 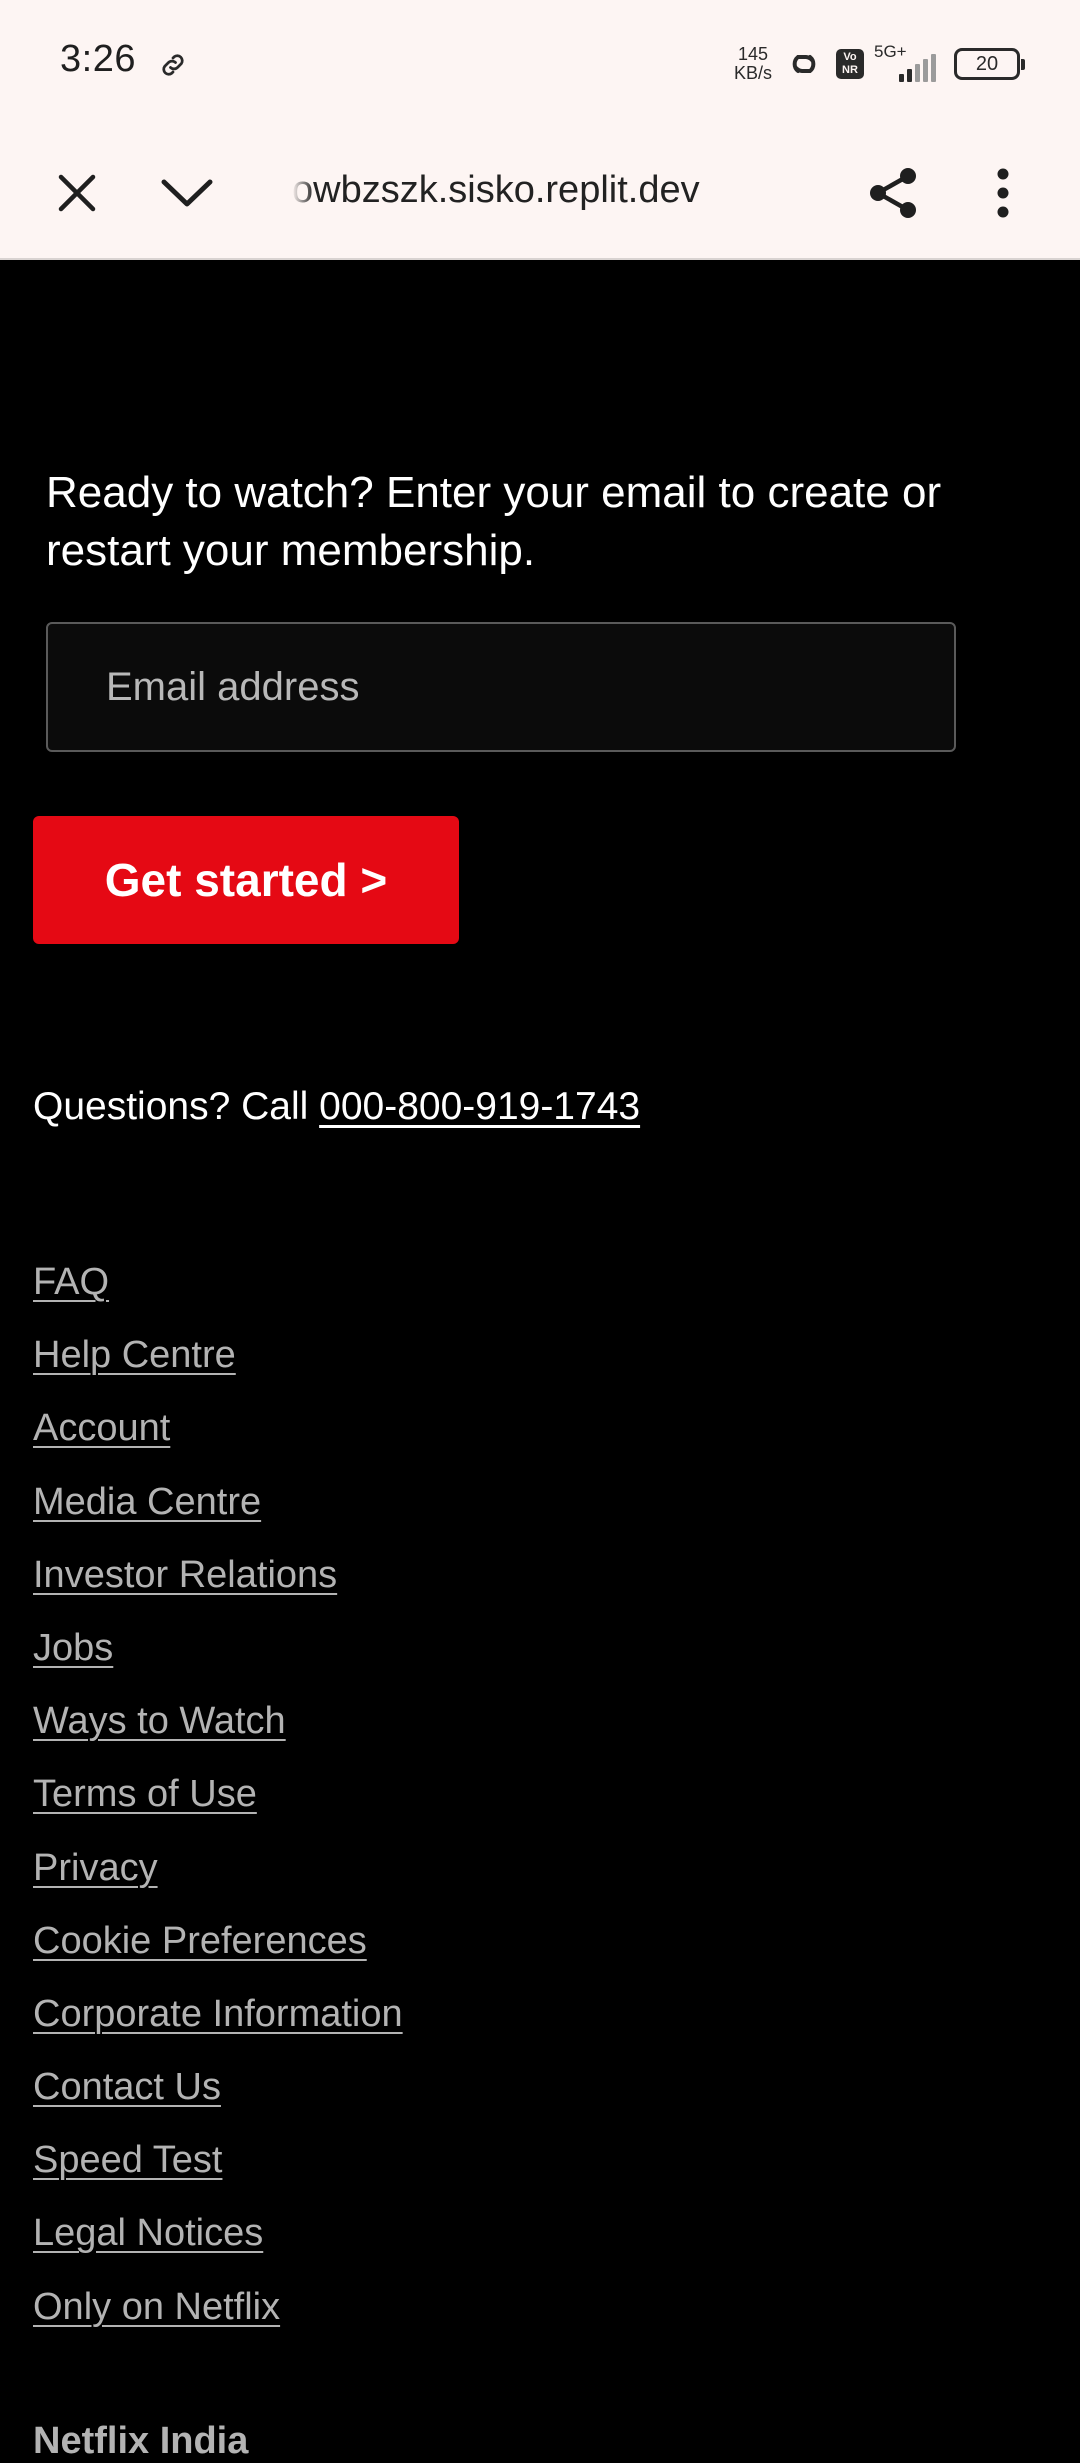 I want to click on collapse-button, so click(x=187, y=193).